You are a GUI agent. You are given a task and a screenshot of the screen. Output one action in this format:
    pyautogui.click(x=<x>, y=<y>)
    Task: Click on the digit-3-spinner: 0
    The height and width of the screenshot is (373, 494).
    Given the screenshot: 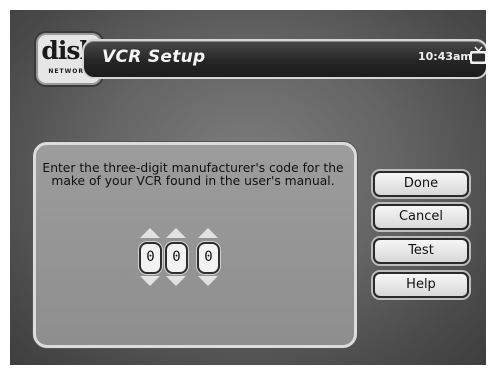 What is the action you would take?
    pyautogui.click(x=208, y=258)
    